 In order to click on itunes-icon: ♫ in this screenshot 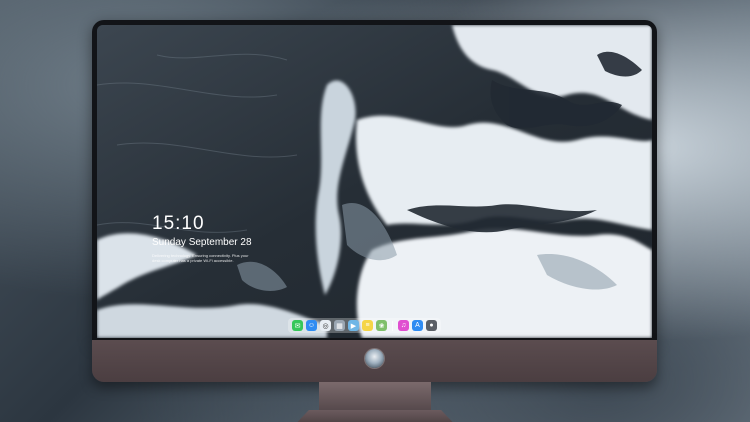, I will do `click(403, 325)`.